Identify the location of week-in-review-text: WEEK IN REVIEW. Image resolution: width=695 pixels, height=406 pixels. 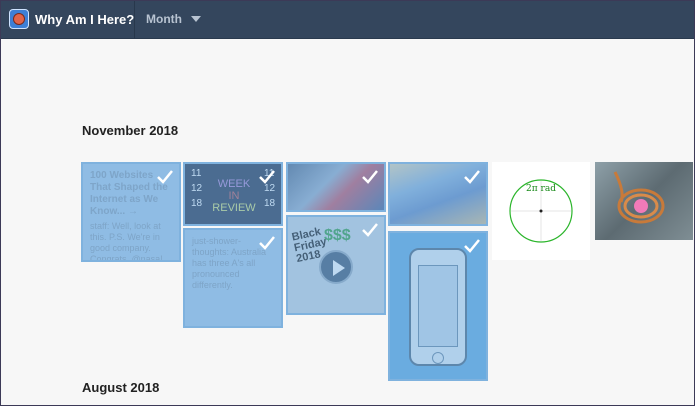
(234, 196).